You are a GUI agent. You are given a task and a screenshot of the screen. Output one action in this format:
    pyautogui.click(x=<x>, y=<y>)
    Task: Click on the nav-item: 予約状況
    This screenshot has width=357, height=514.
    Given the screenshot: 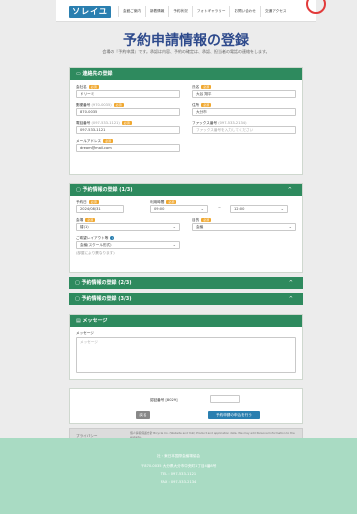 What is the action you would take?
    pyautogui.click(x=179, y=11)
    